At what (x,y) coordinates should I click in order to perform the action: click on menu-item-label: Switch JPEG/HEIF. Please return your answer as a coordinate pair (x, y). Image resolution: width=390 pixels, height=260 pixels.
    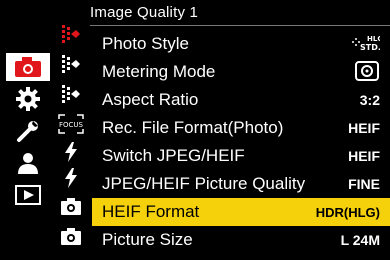
    Looking at the image, I should click on (173, 155).